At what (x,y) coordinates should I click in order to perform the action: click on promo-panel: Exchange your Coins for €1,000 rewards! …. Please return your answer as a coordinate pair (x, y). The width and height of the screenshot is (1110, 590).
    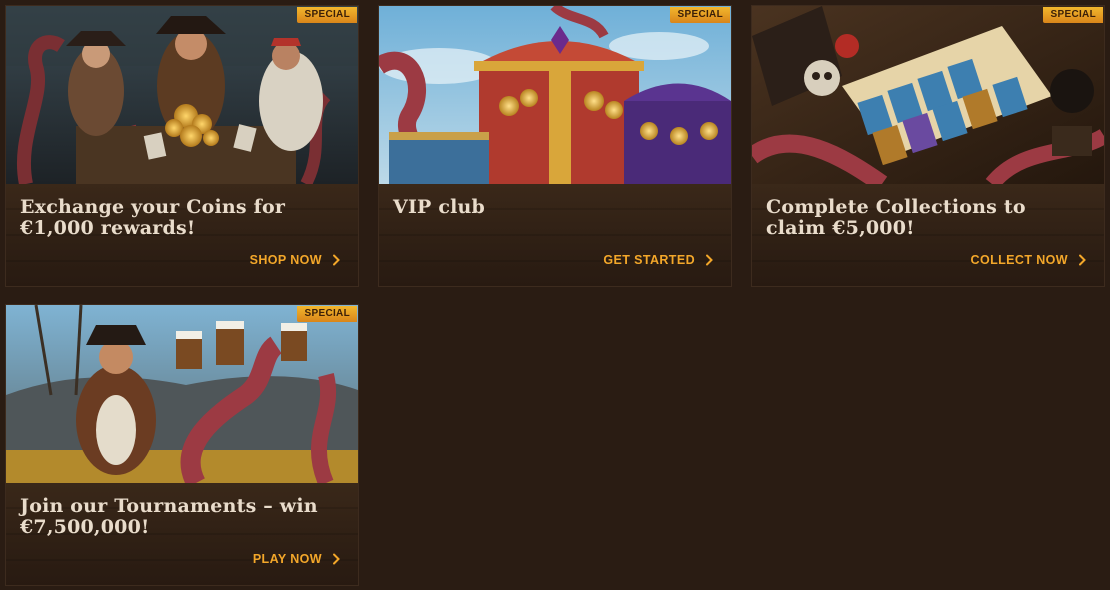
    Looking at the image, I should click on (182, 235).